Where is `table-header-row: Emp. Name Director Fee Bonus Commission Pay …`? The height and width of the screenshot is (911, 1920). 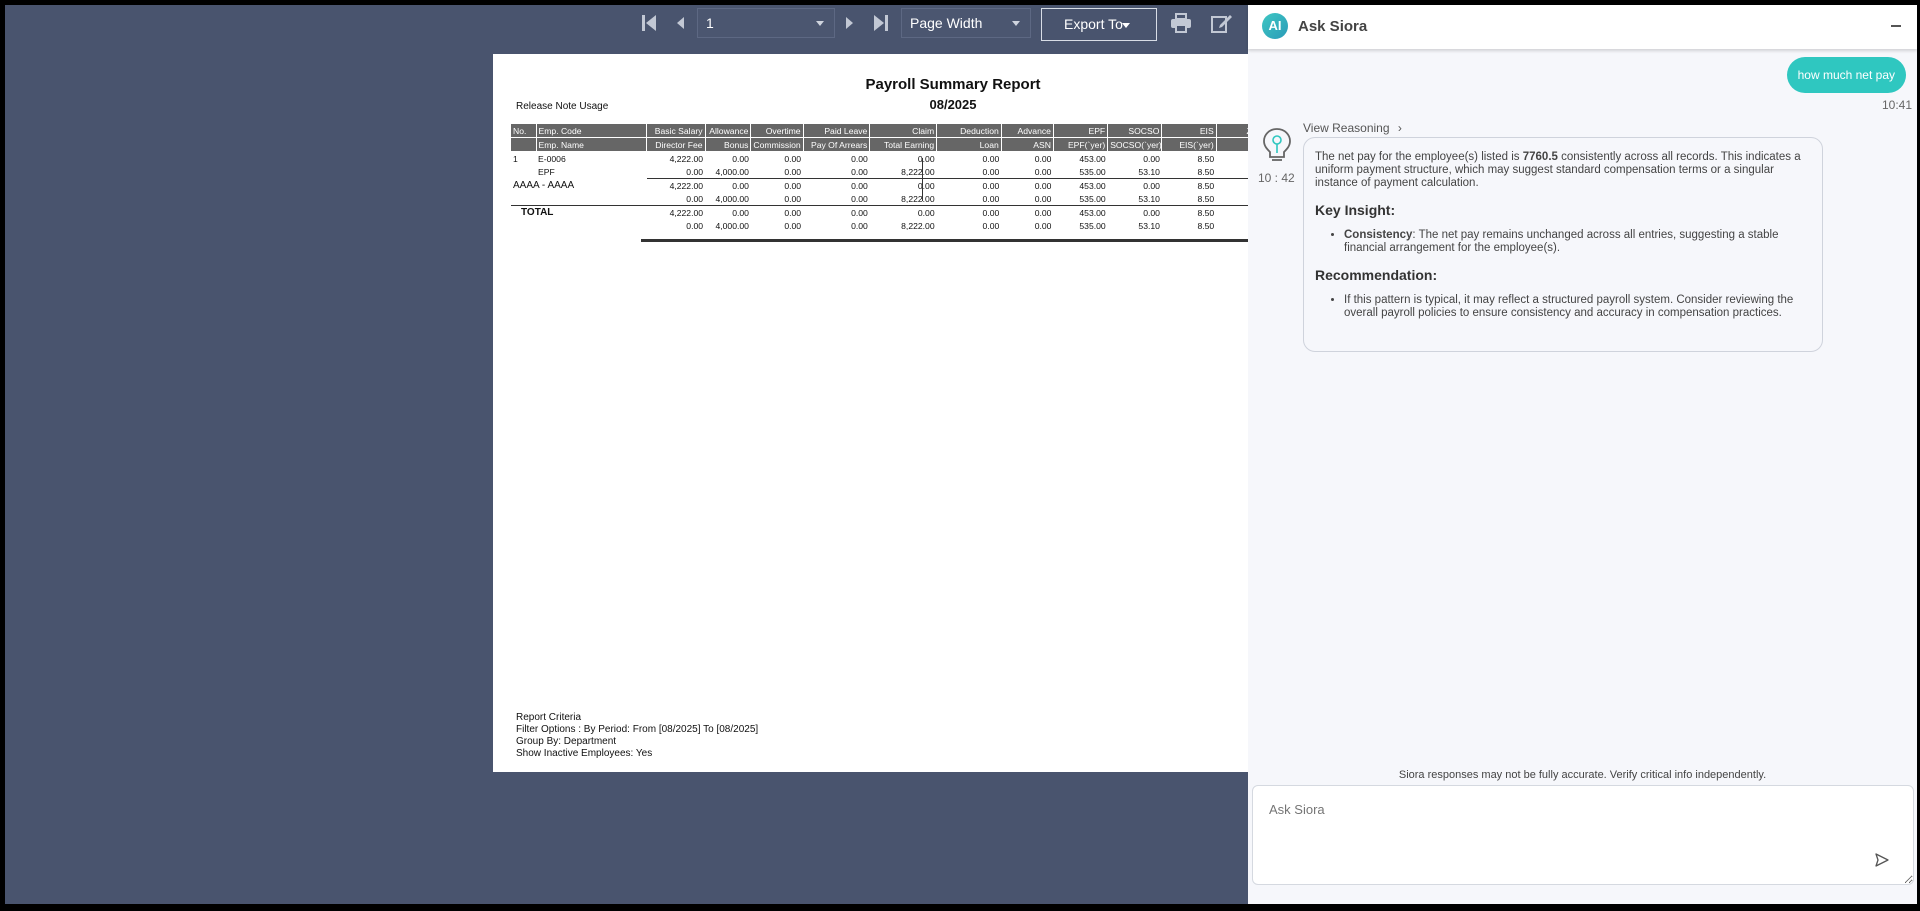
table-header-row: Emp. Name Director Fee Bonus Commission Pay … is located at coordinates (882, 144).